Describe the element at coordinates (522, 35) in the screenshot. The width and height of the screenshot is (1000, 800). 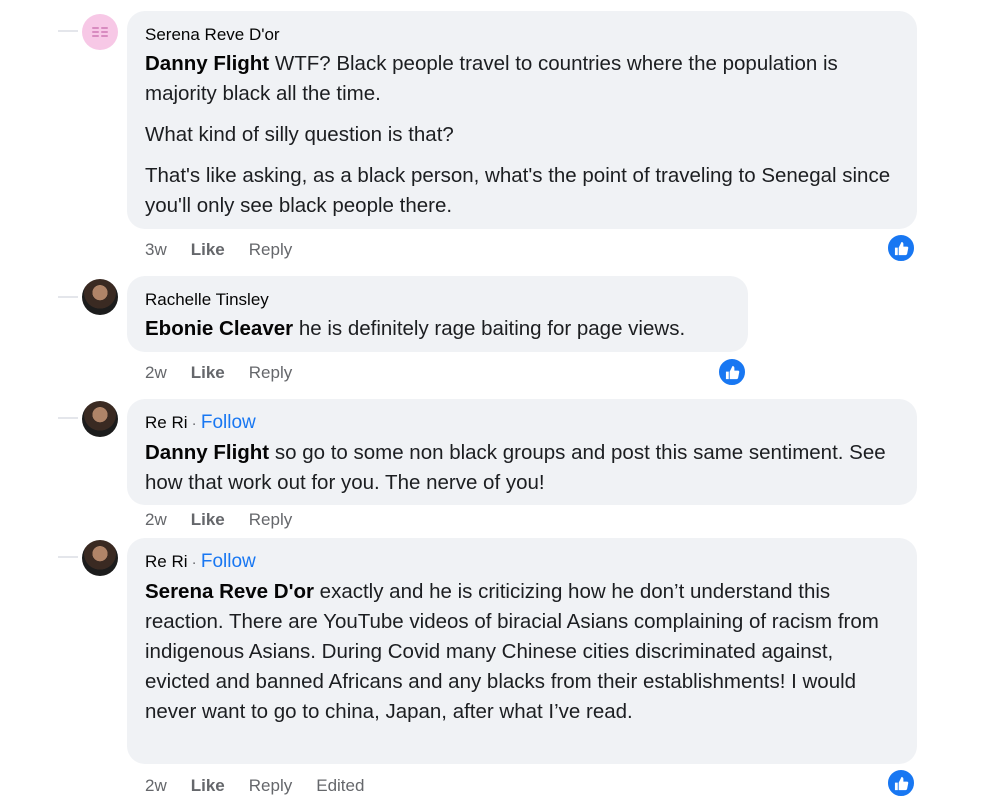
I see `comment-author: Serena Reve D'or` at that location.